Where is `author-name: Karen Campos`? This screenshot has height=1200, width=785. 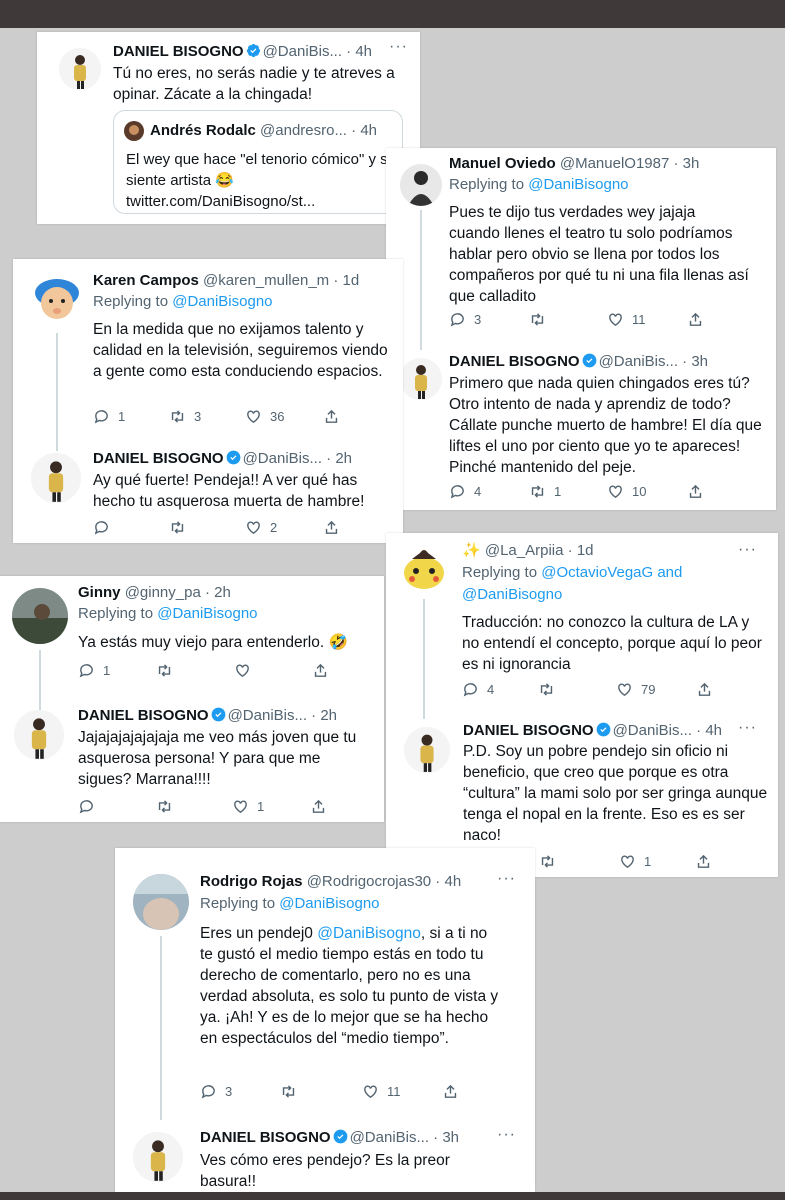 author-name: Karen Campos is located at coordinates (146, 280).